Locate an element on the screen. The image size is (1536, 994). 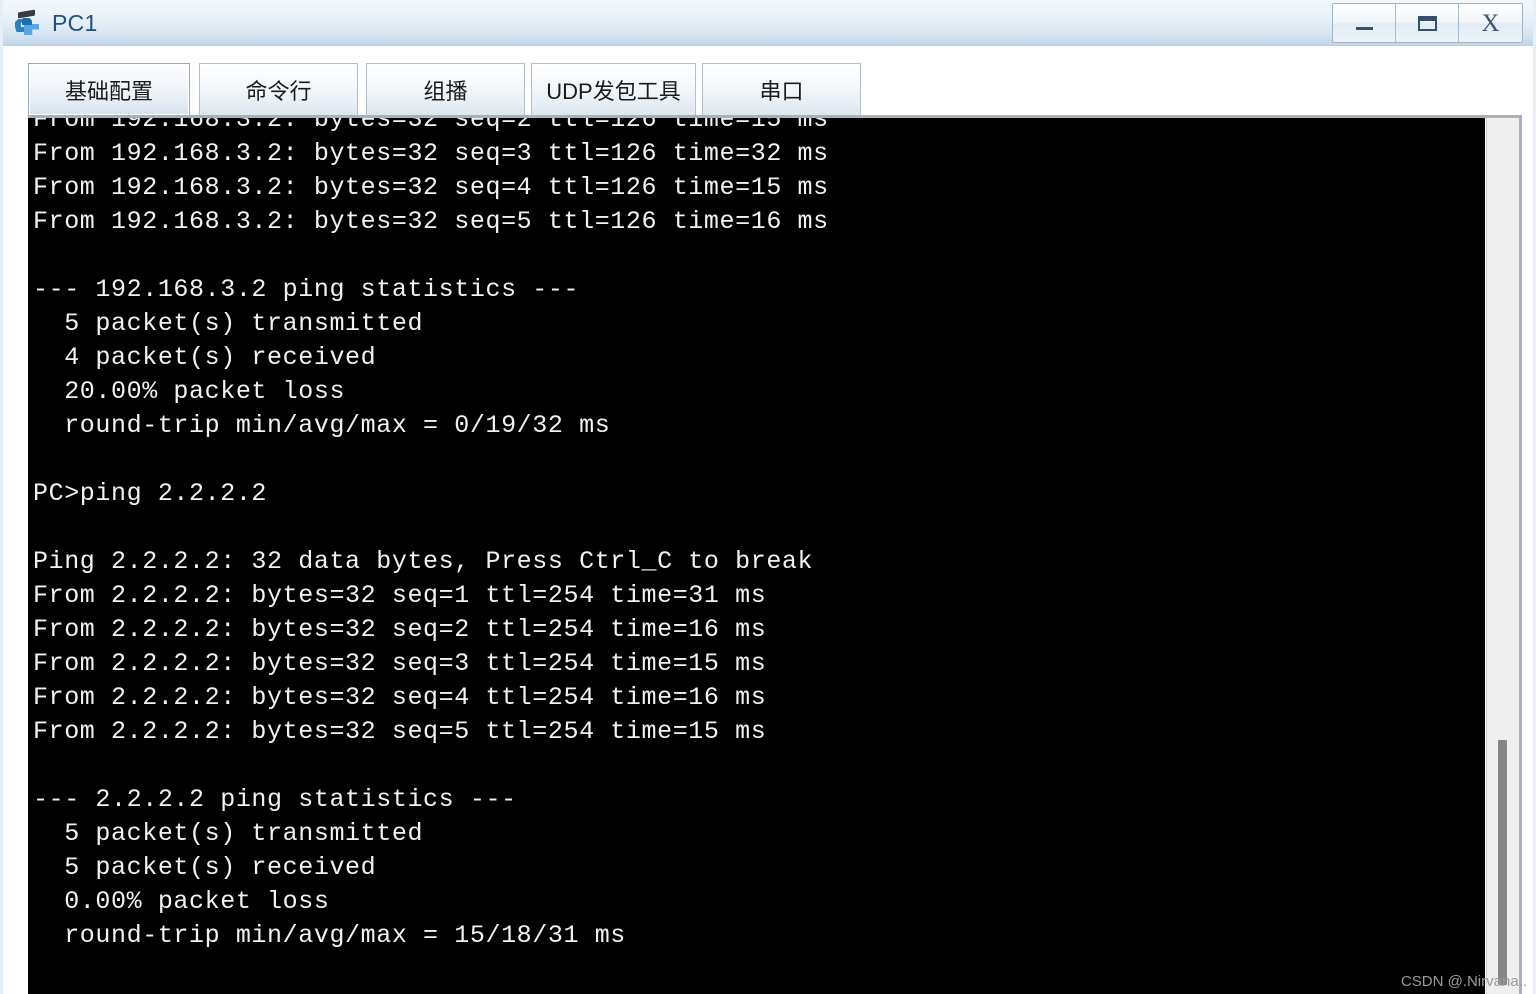
close-icon: X is located at coordinates (1490, 23).